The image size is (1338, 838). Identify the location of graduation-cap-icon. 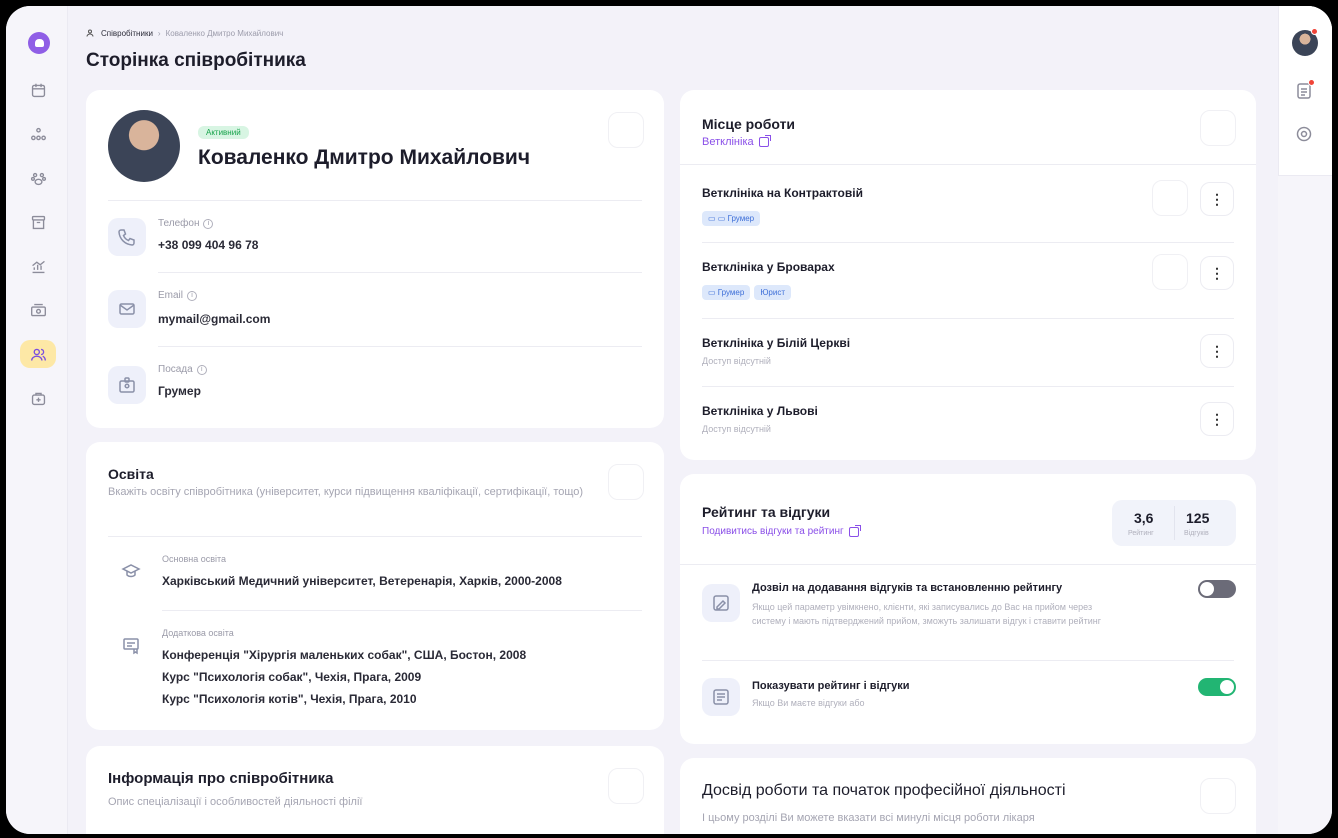
(131, 571).